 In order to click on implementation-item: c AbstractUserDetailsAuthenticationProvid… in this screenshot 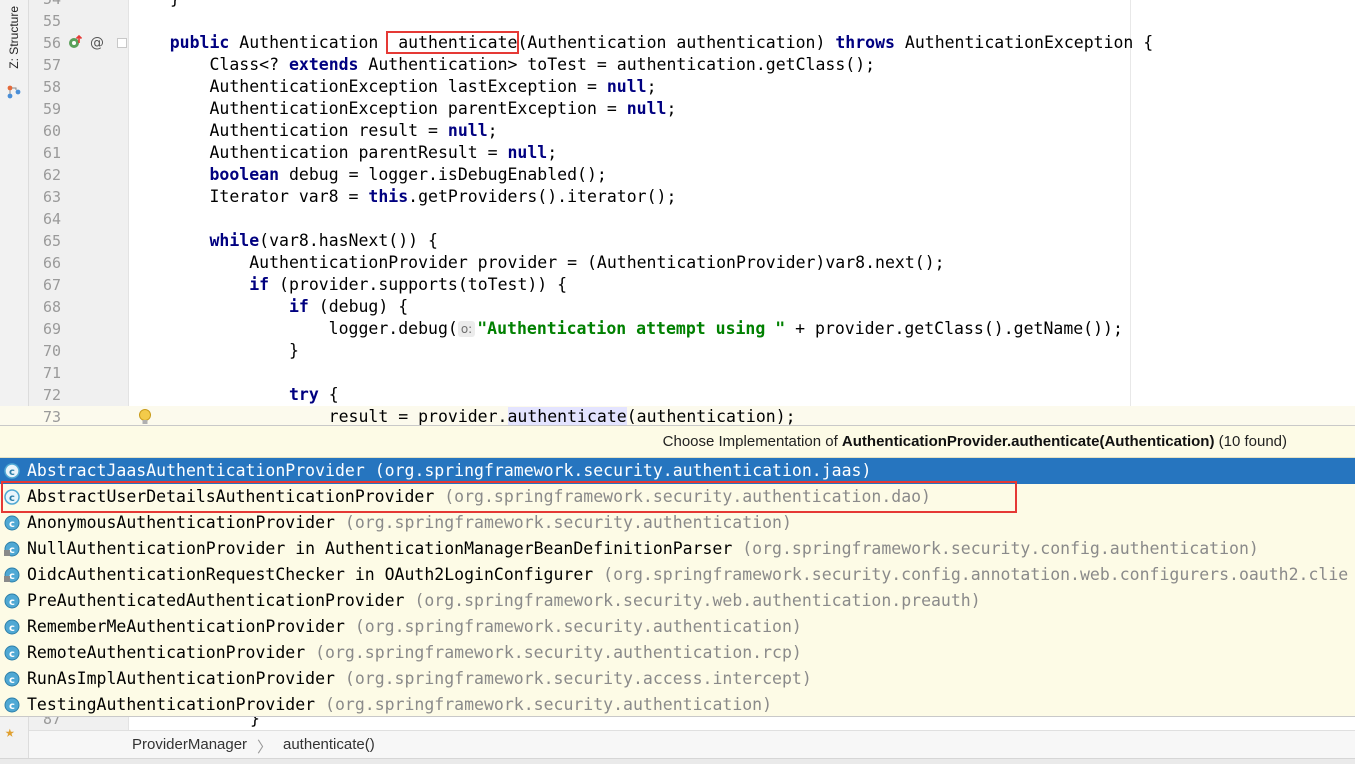, I will do `click(677, 497)`.